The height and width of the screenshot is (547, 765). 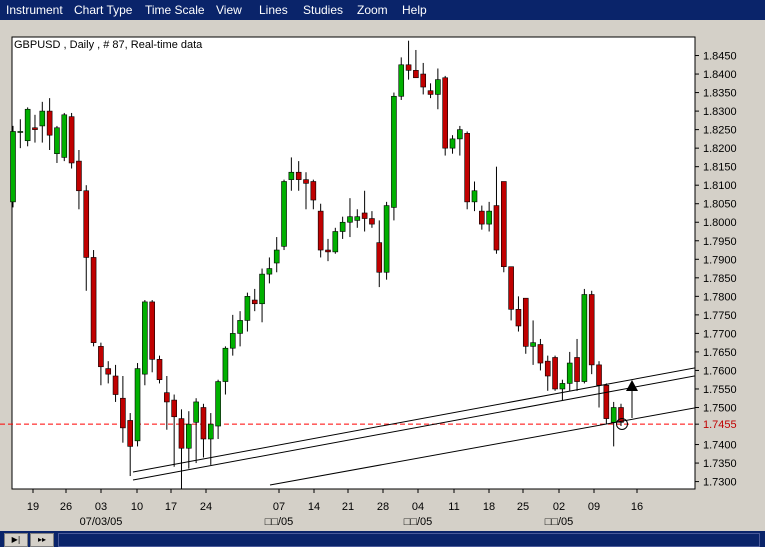 I want to click on menu-view: View, so click(x=229, y=10).